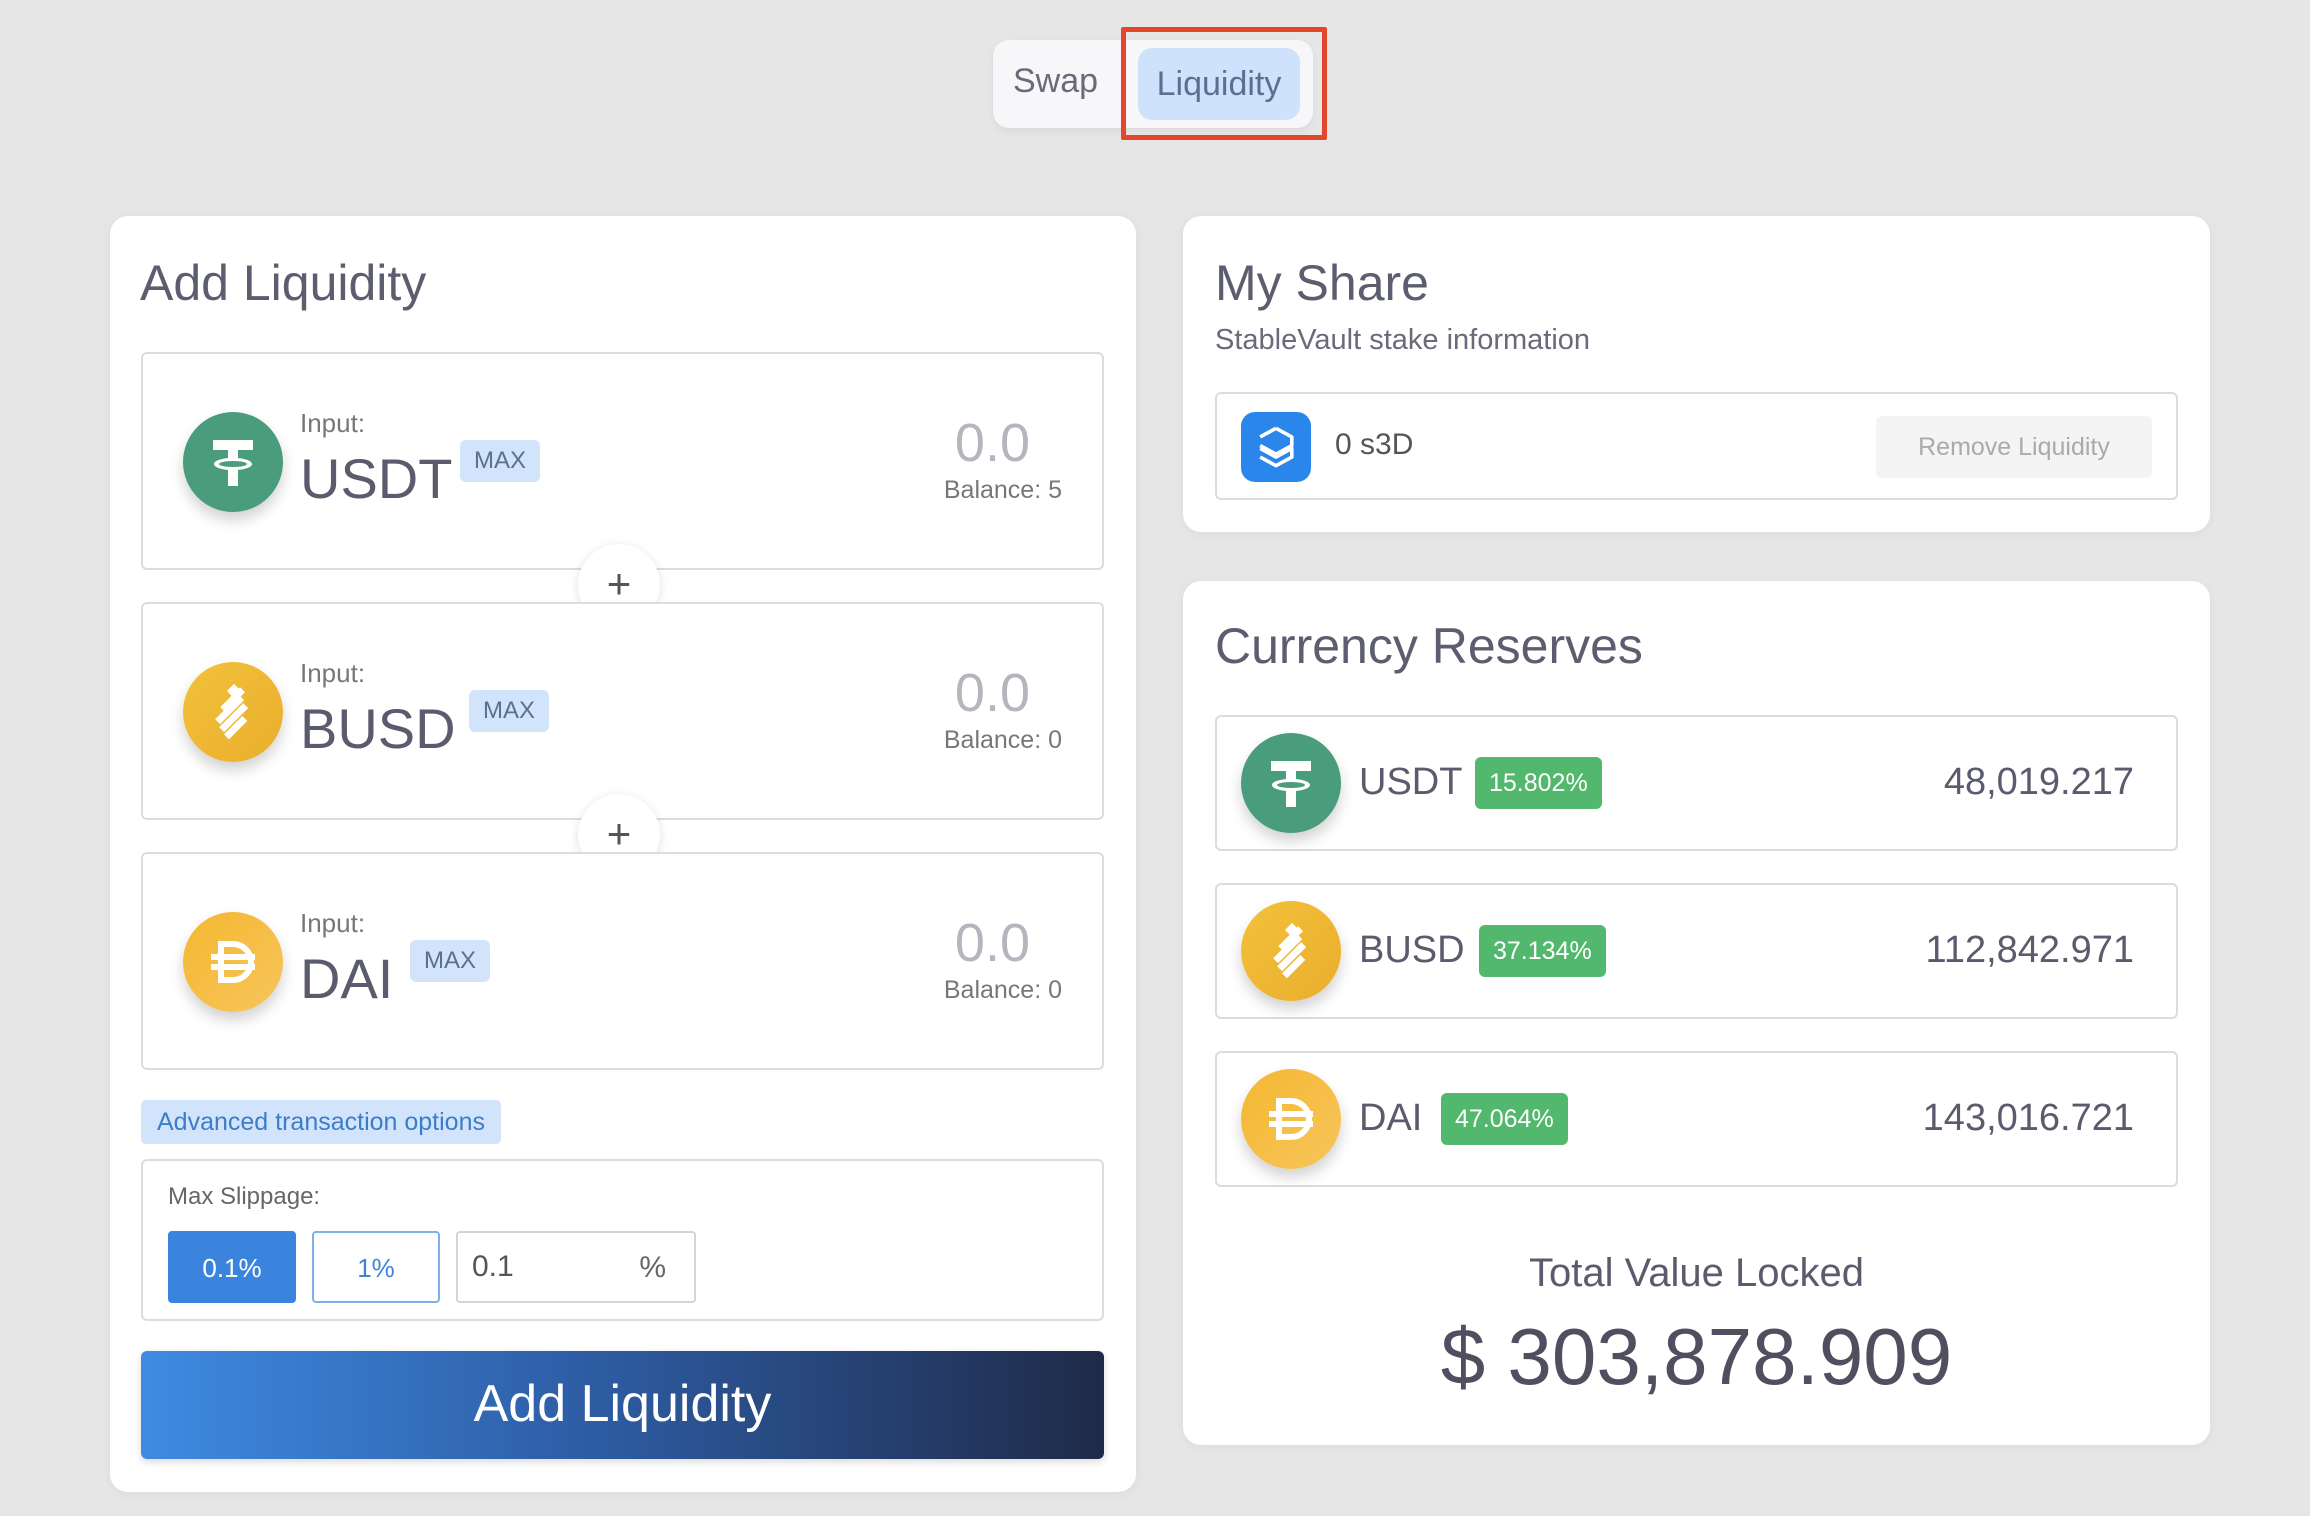  I want to click on usdt-input-label: Input:, so click(333, 423).